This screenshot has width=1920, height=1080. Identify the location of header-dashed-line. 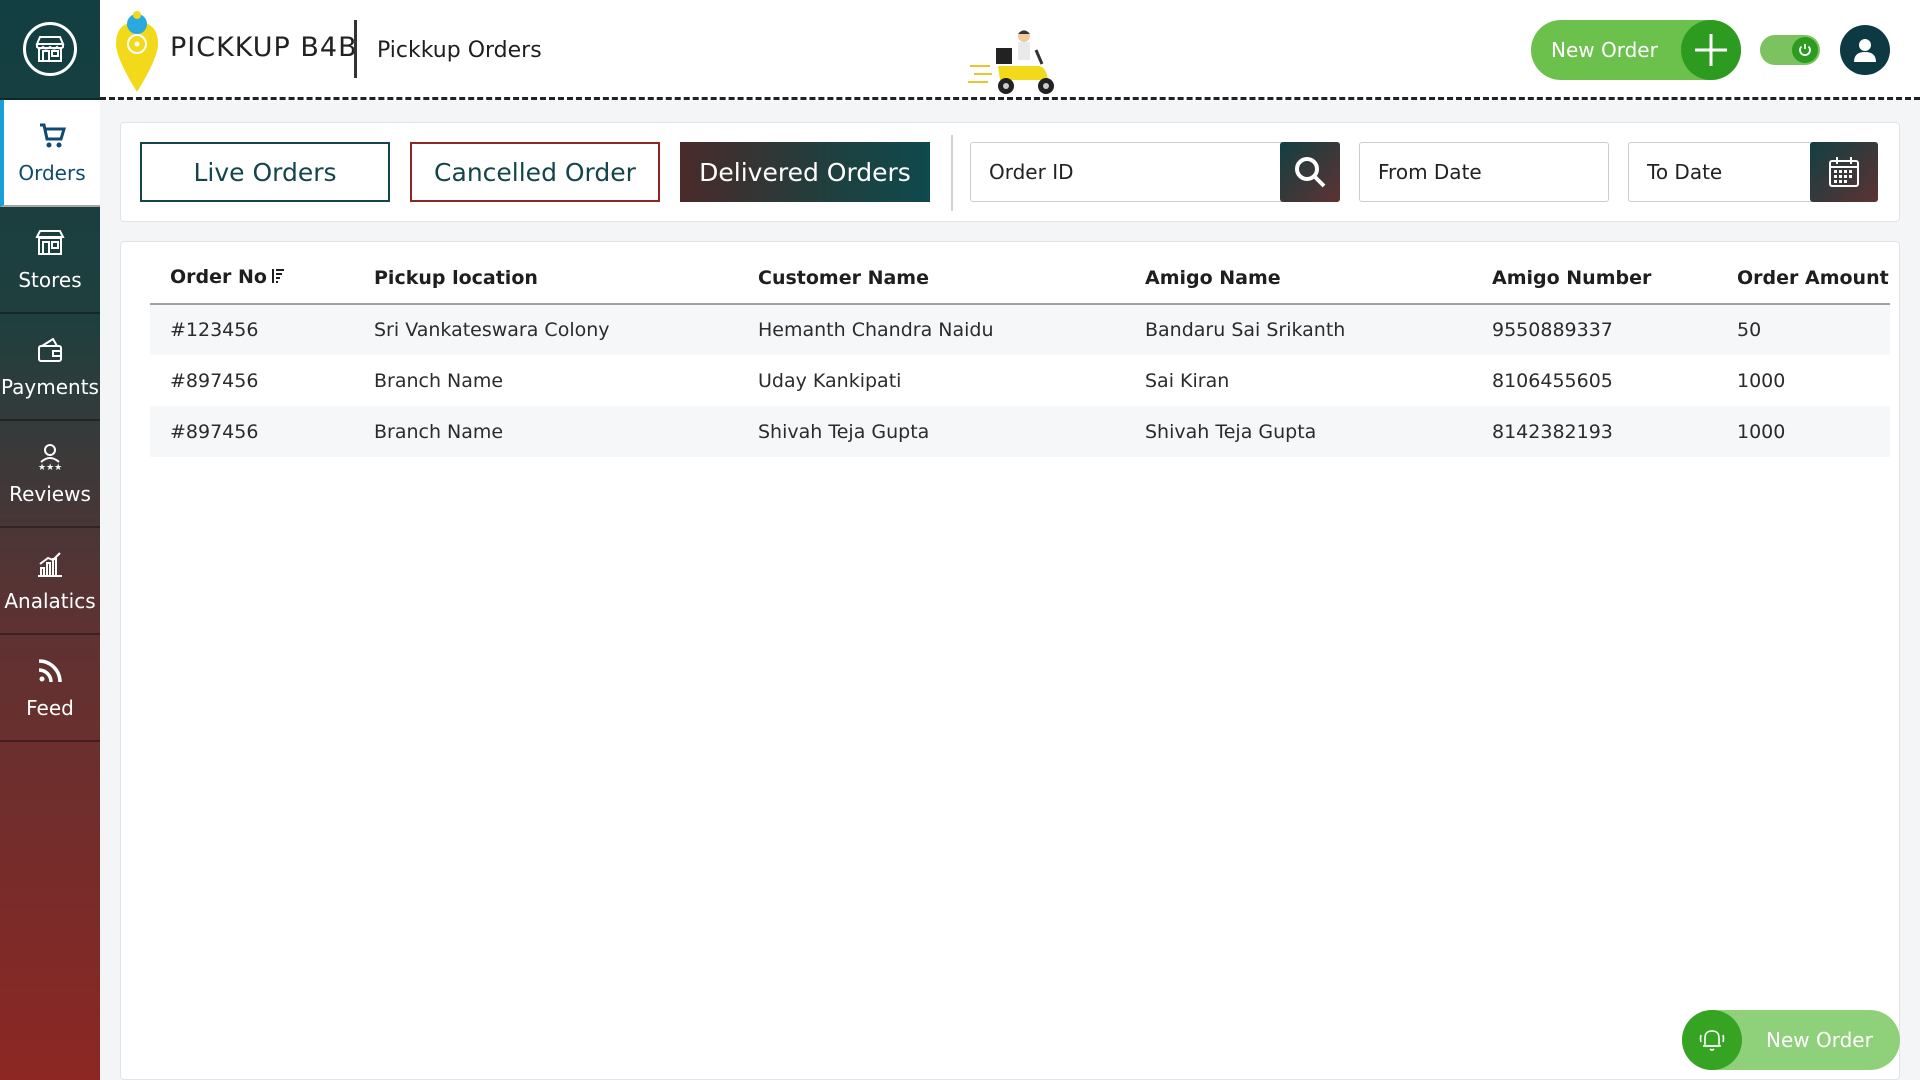
(1010, 98).